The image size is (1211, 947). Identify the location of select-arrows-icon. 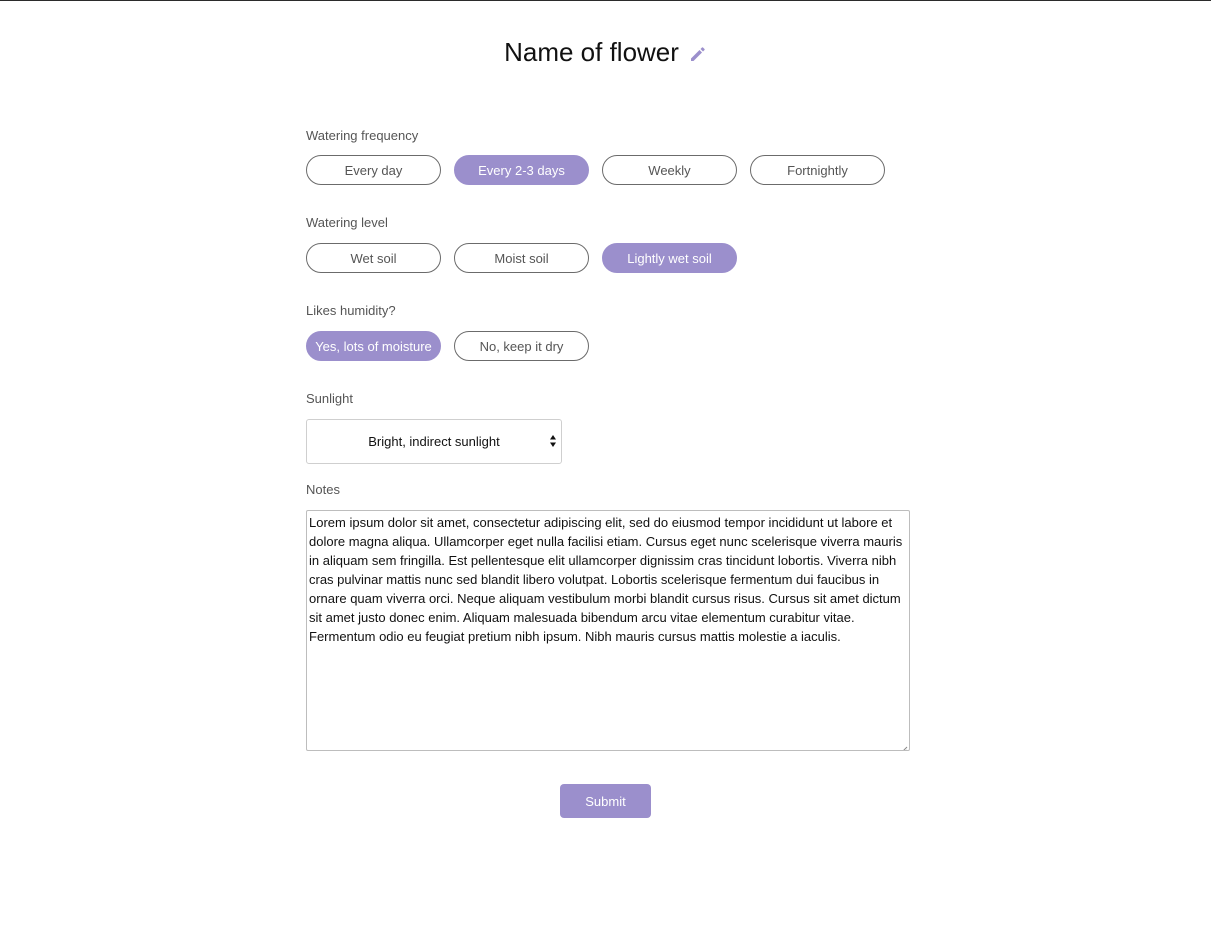
(553, 441).